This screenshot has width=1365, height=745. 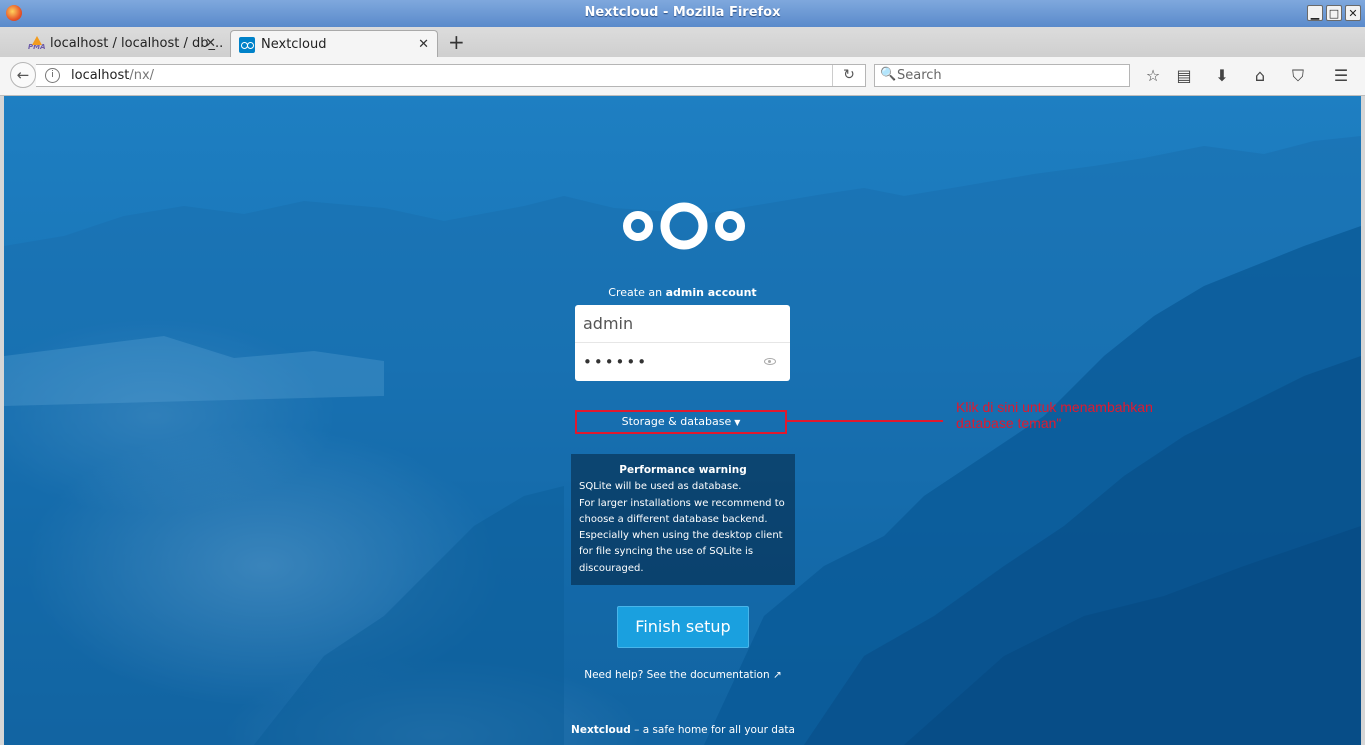 I want to click on annotation-arrow-line, so click(x=865, y=421).